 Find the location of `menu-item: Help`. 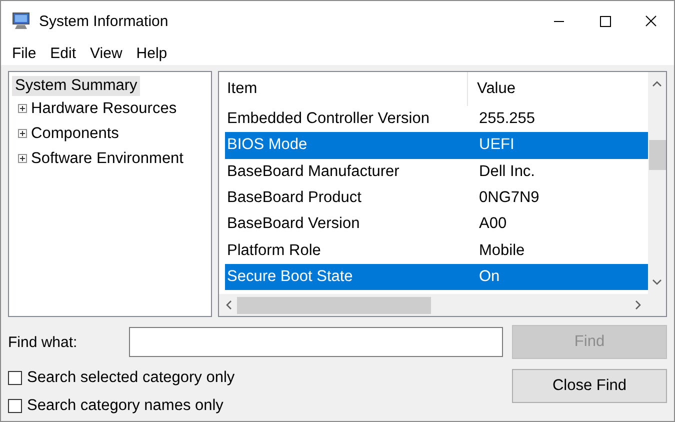

menu-item: Help is located at coordinates (151, 53).